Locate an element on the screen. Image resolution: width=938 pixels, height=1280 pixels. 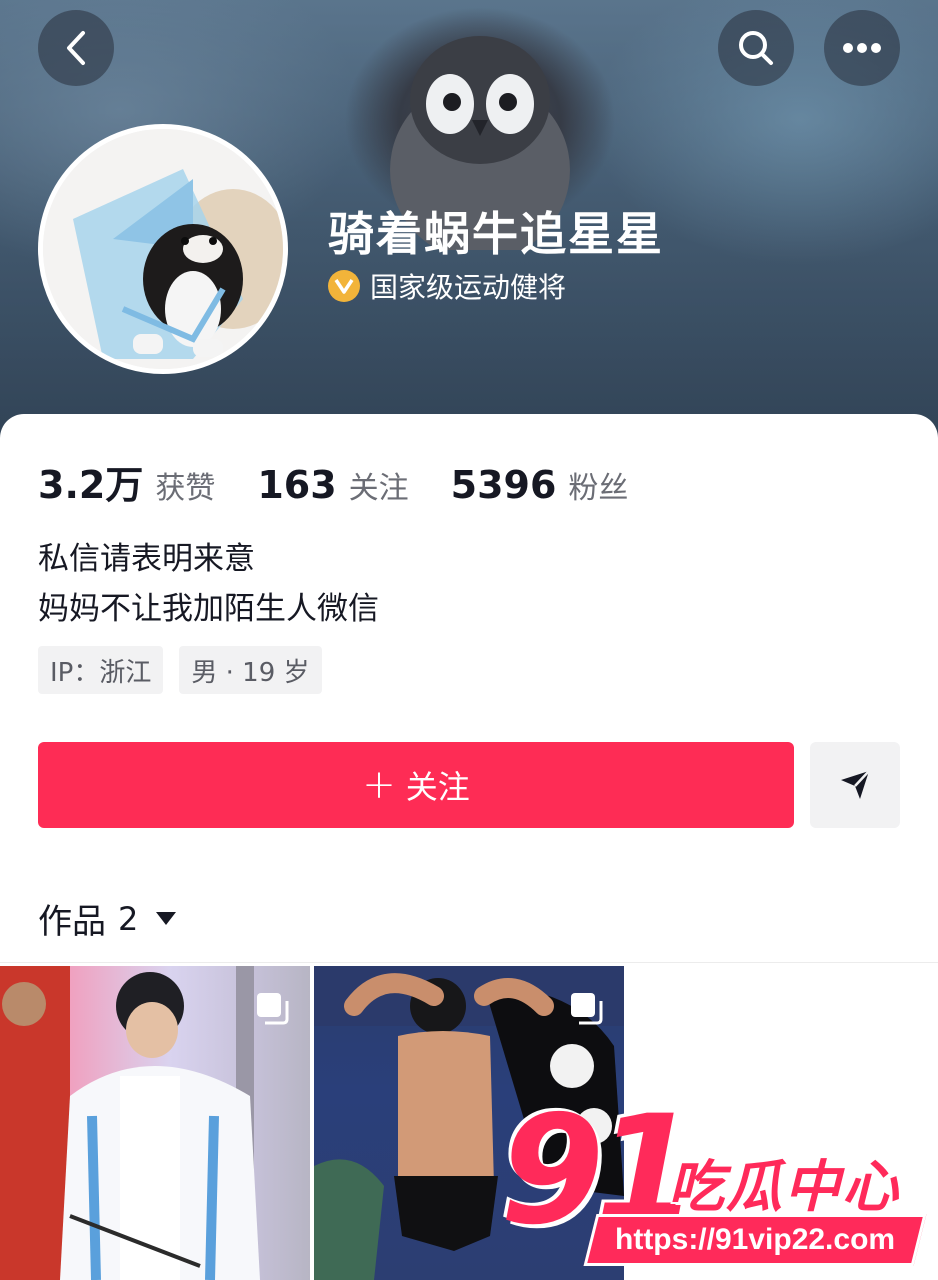
bio-line: 私信请表明来意 is located at coordinates (146, 559).